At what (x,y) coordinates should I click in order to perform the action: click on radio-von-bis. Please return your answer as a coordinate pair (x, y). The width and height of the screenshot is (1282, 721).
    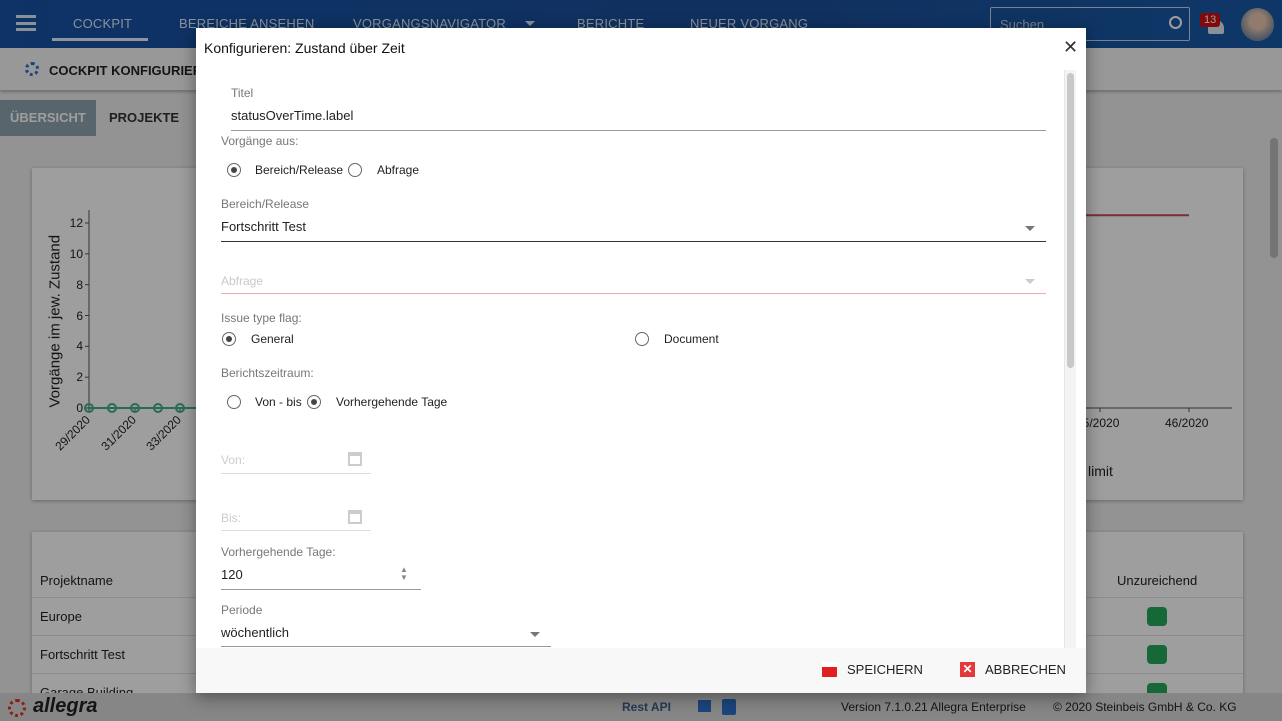
    Looking at the image, I should click on (234, 402).